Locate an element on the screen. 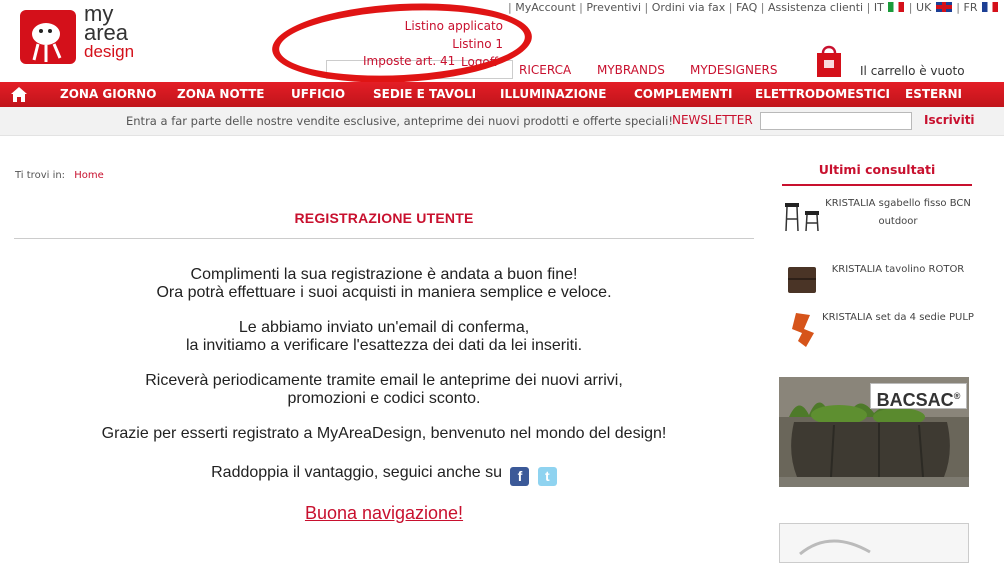  recently-viewed-title: Ultimi consultati is located at coordinates (877, 169).